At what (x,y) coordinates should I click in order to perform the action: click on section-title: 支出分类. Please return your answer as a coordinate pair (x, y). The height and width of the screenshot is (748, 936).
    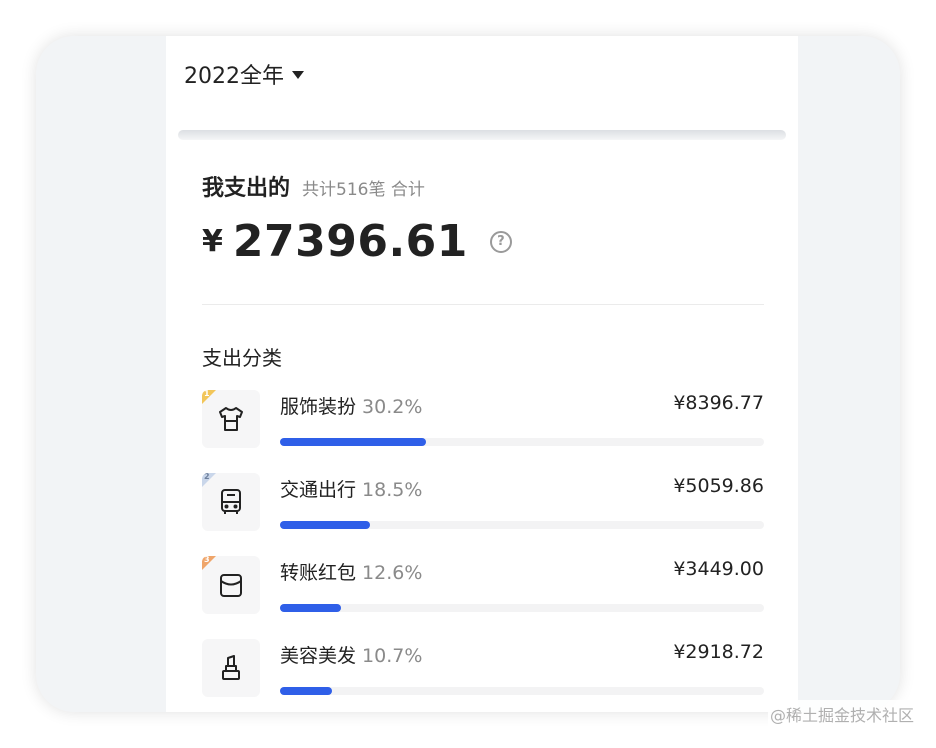
    Looking at the image, I should click on (242, 358).